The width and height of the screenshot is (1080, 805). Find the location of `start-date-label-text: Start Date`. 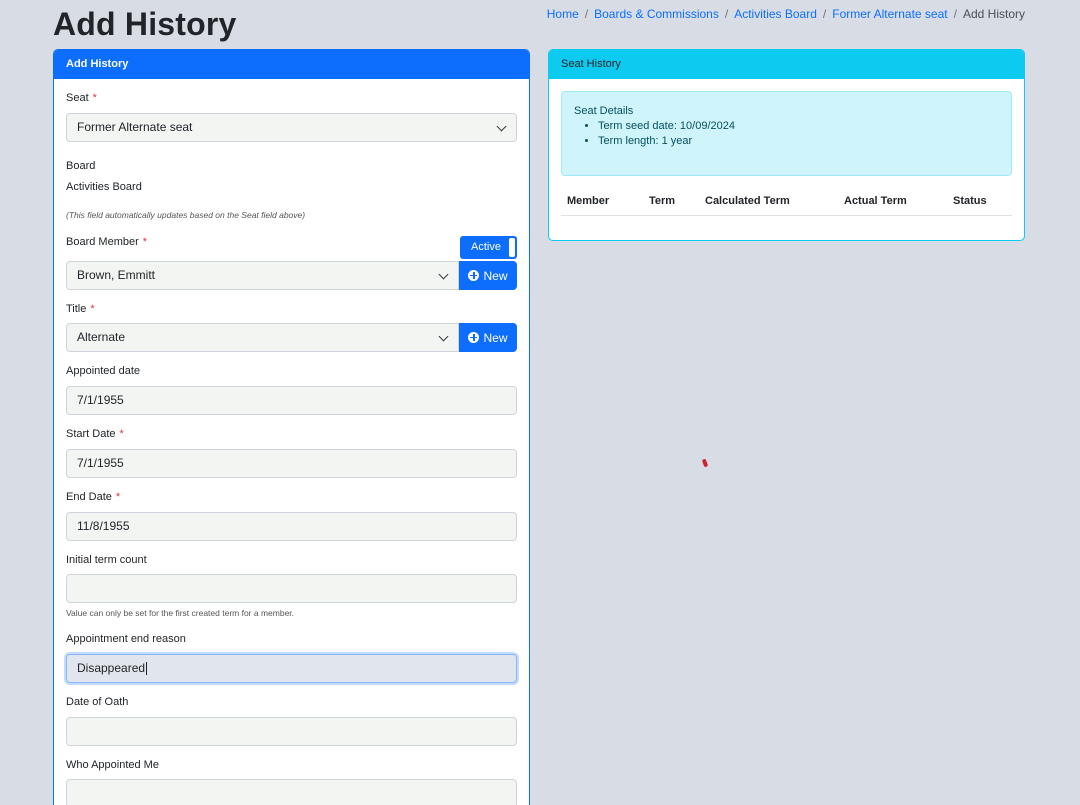

start-date-label-text: Start Date is located at coordinates (91, 434).